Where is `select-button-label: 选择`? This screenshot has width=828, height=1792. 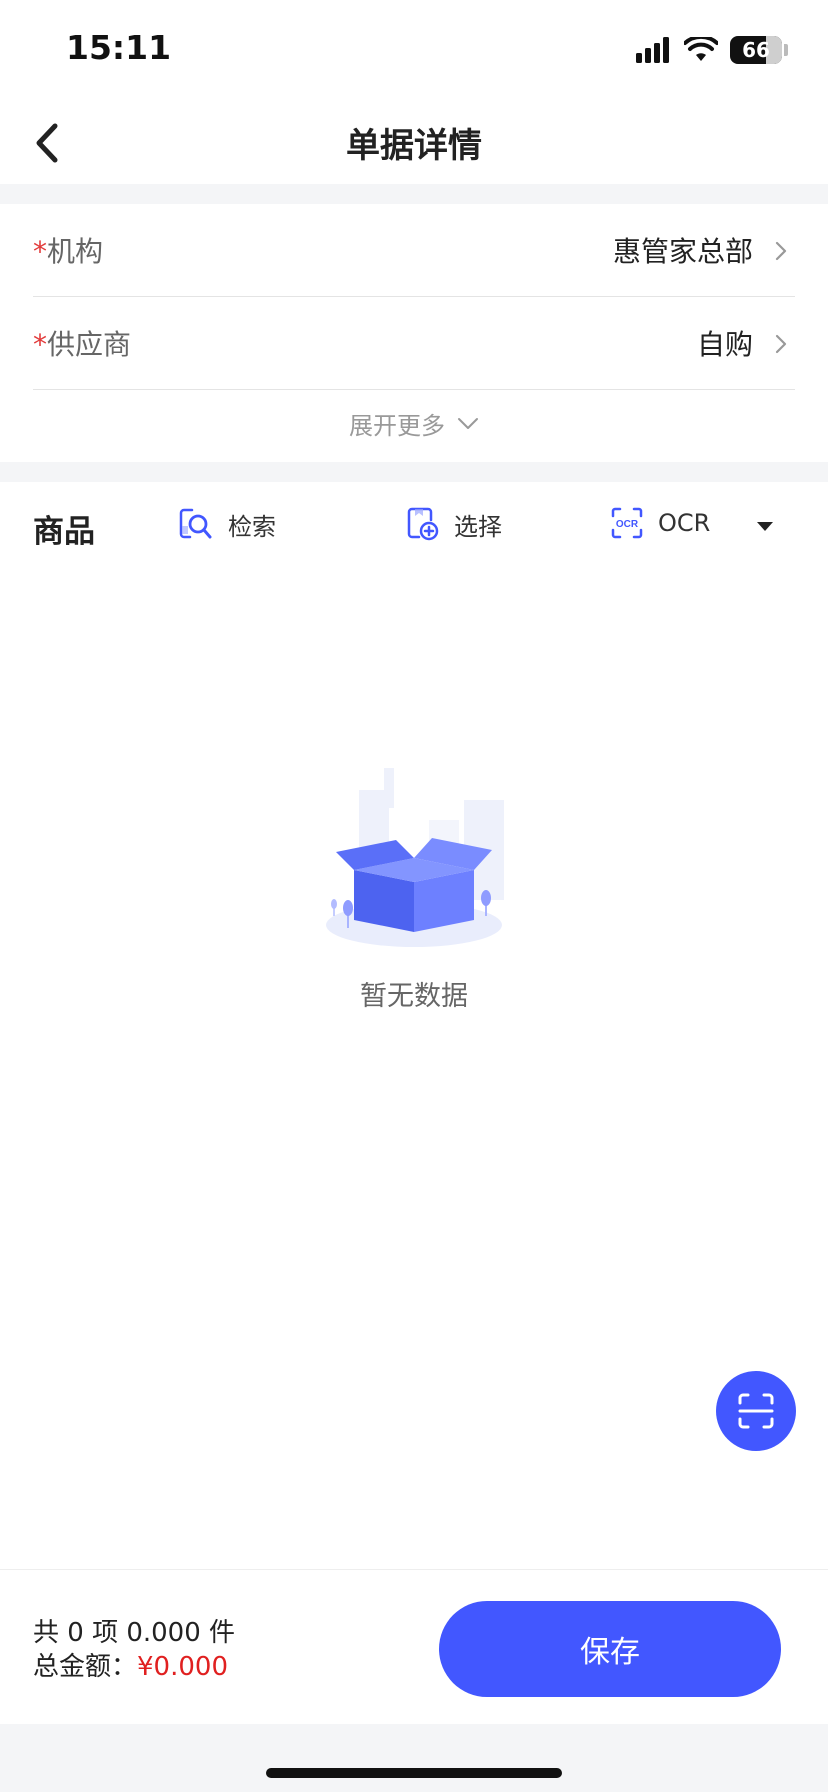
select-button-label: 选择 is located at coordinates (478, 526).